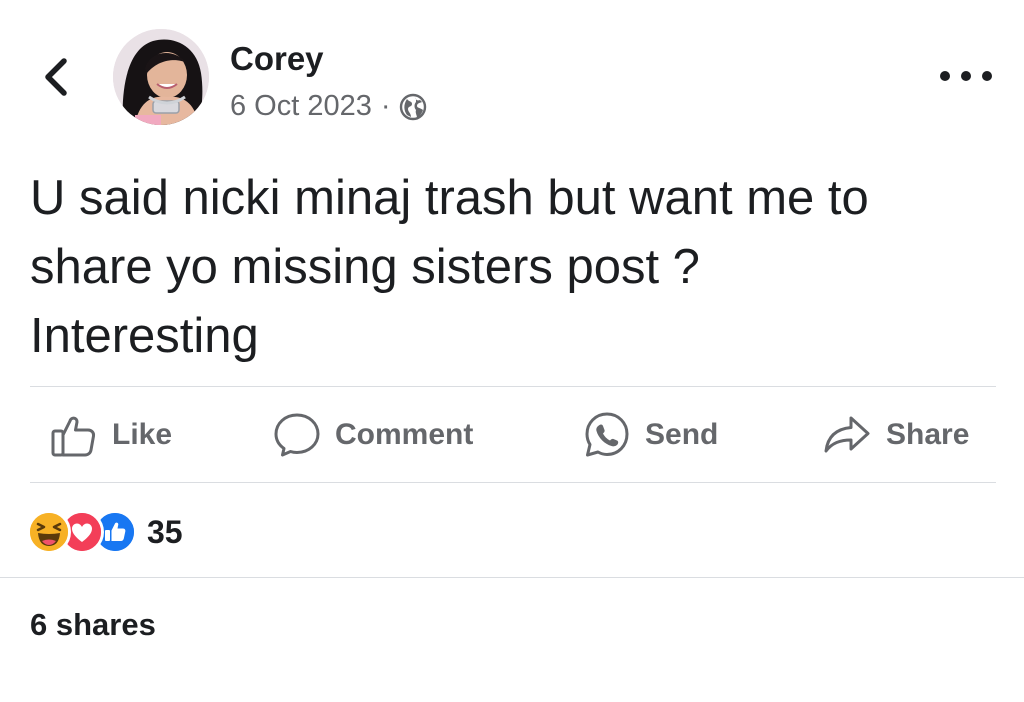 The image size is (1024, 702). I want to click on haha-icon, so click(49, 532).